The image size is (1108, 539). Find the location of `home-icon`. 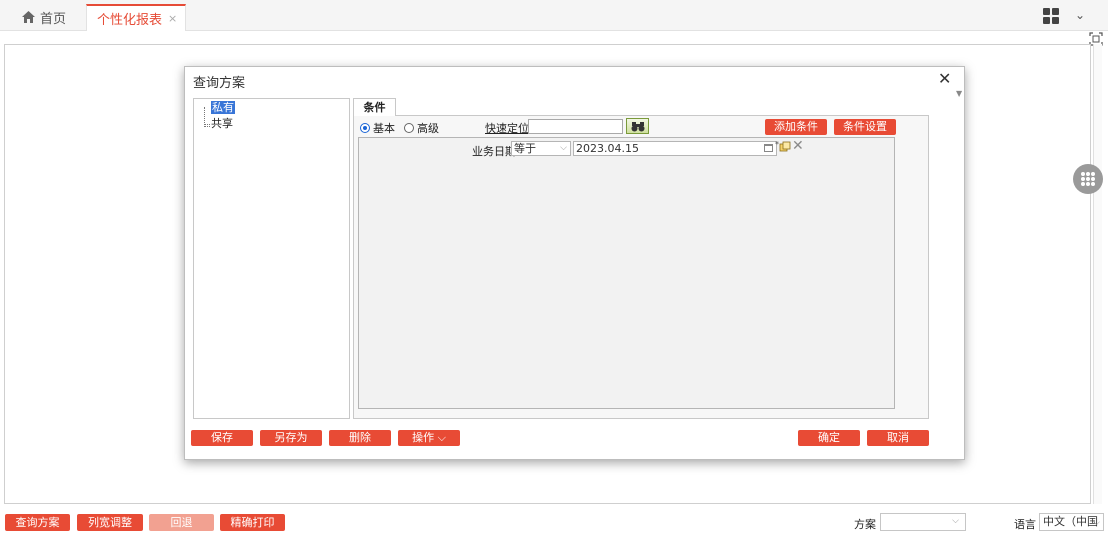

home-icon is located at coordinates (28, 17).